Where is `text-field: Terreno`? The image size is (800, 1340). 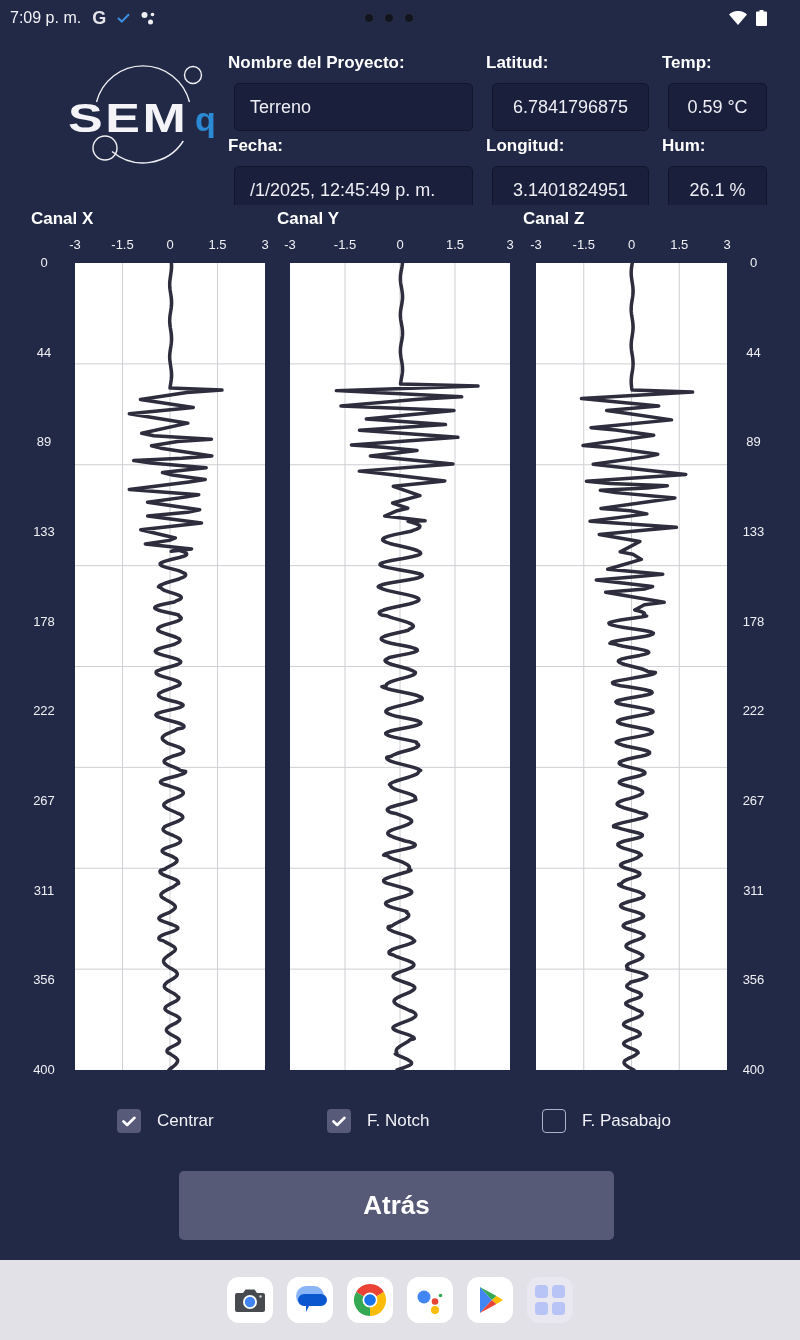 text-field: Terreno is located at coordinates (353, 107).